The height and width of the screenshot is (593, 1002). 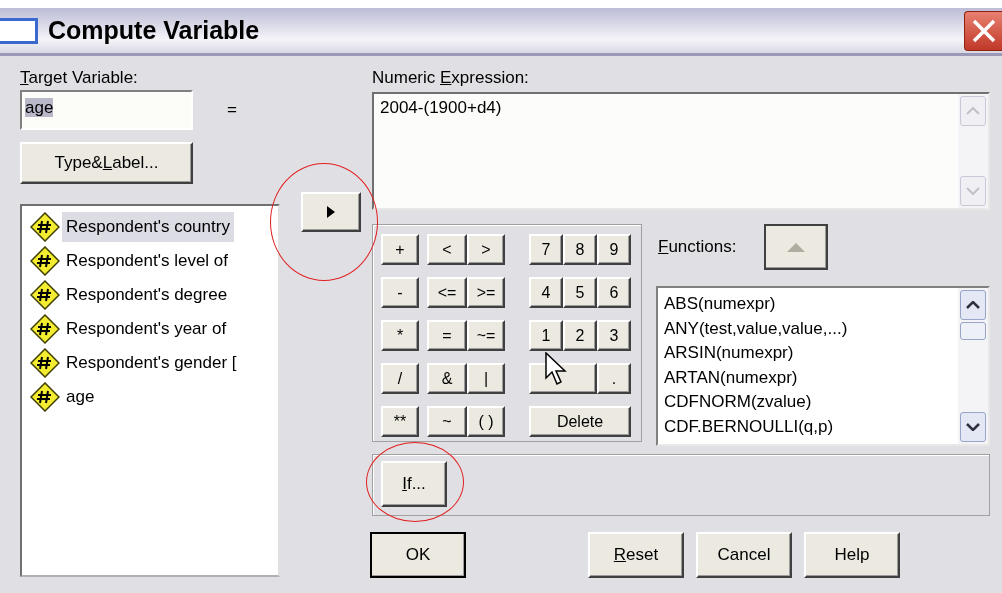 What do you see at coordinates (744, 555) in the screenshot?
I see `dialog-button: Cancel` at bounding box center [744, 555].